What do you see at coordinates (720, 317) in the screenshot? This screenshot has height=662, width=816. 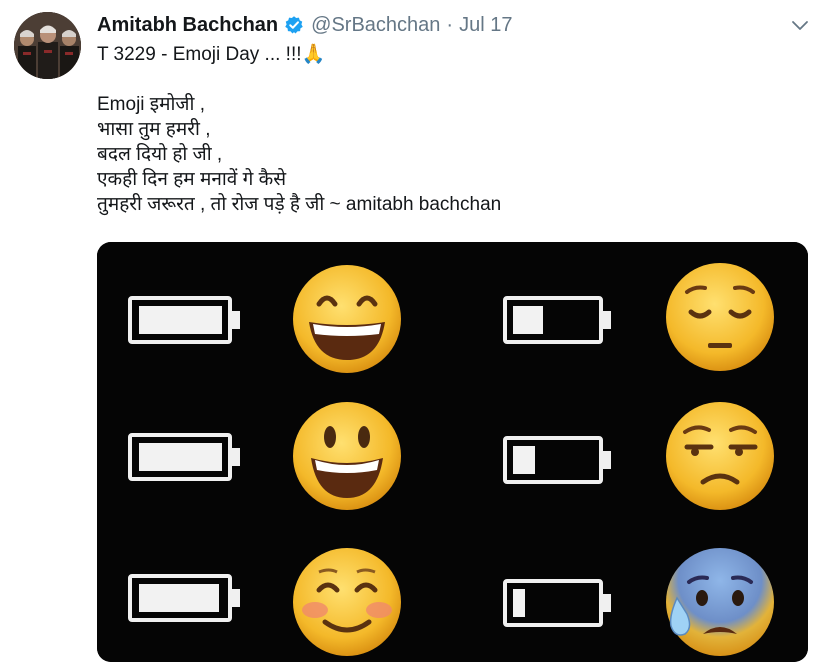 I see `pensive-face-emoji` at bounding box center [720, 317].